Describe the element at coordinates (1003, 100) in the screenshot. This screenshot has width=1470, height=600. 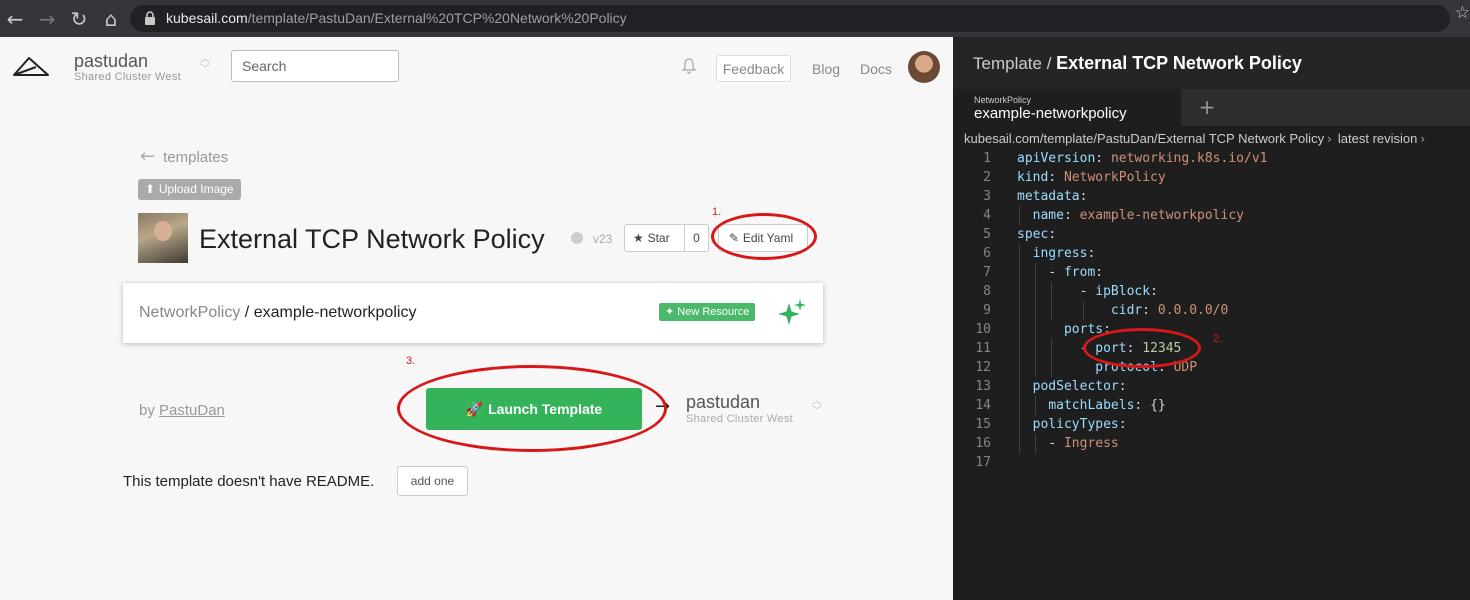
I see `tab-kind: NetworkPolicy` at that location.